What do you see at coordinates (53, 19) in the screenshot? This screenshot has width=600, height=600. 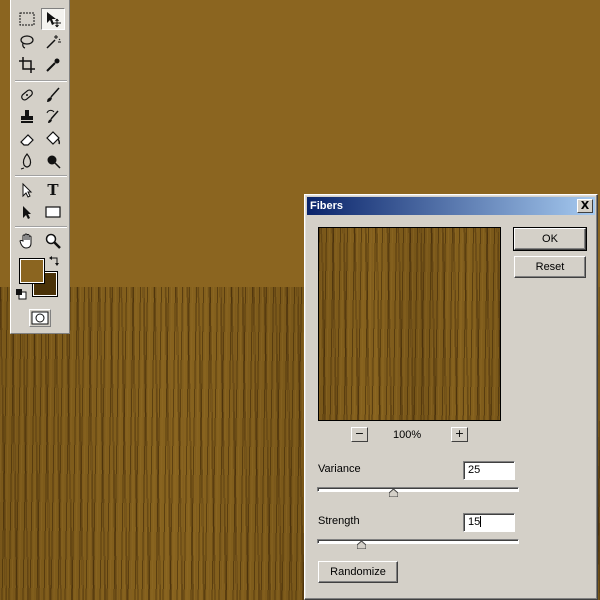 I see `move-icon` at bounding box center [53, 19].